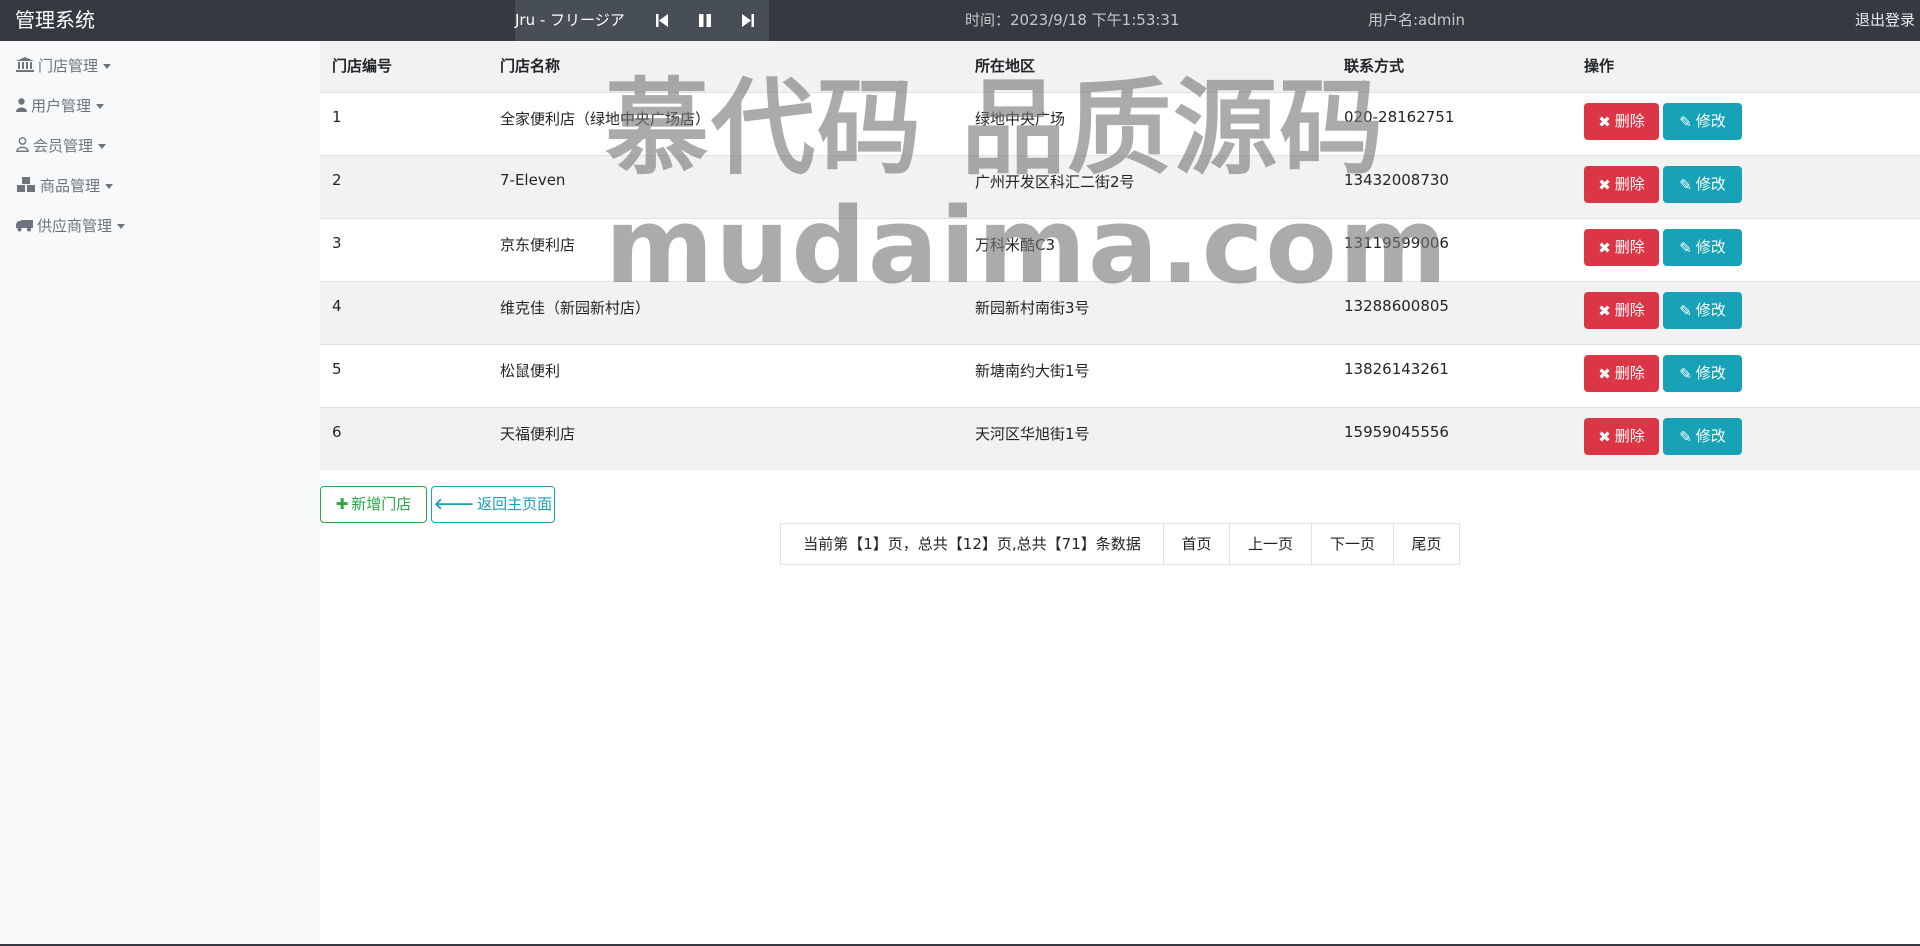 The width and height of the screenshot is (1920, 946). What do you see at coordinates (1885, 20) in the screenshot?
I see `logout-link: 退出登录` at bounding box center [1885, 20].